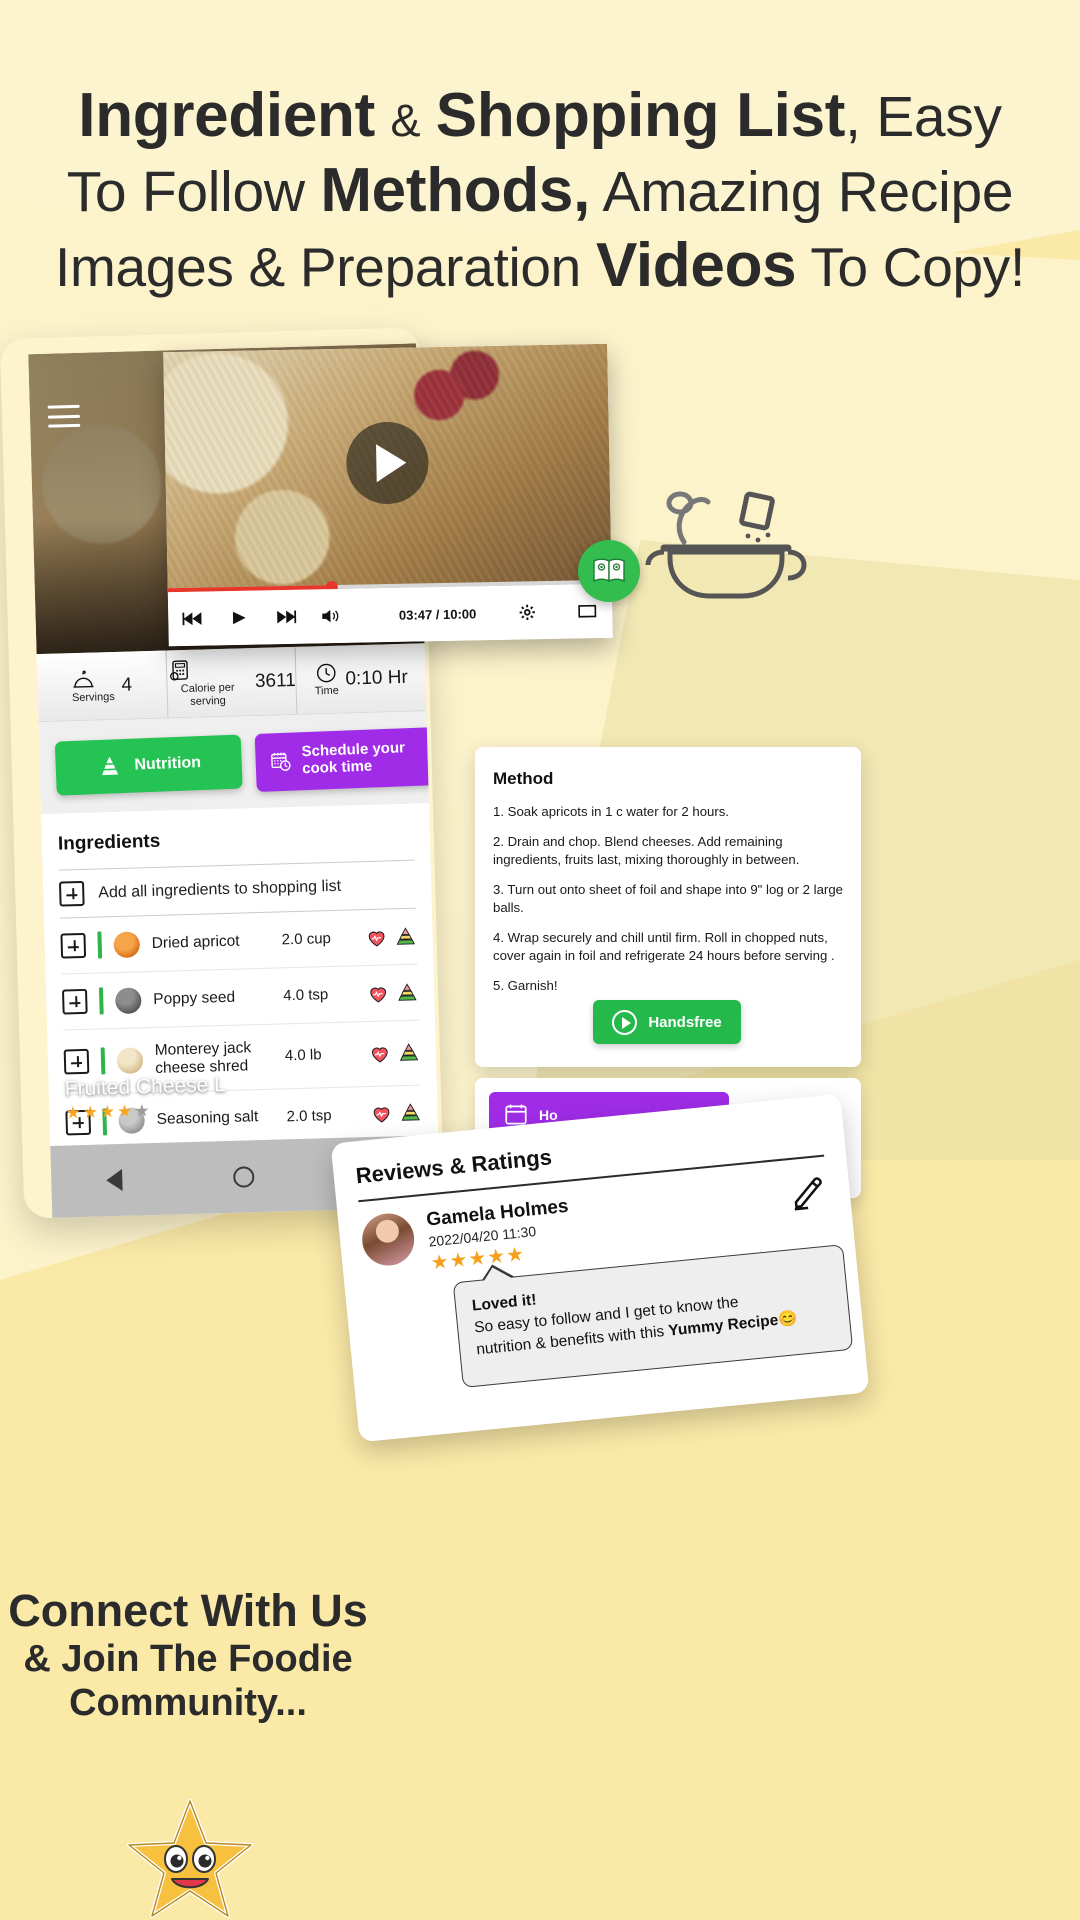 The height and width of the screenshot is (1920, 1080). I want to click on review-comment-title: Loved it!, so click(504, 1303).